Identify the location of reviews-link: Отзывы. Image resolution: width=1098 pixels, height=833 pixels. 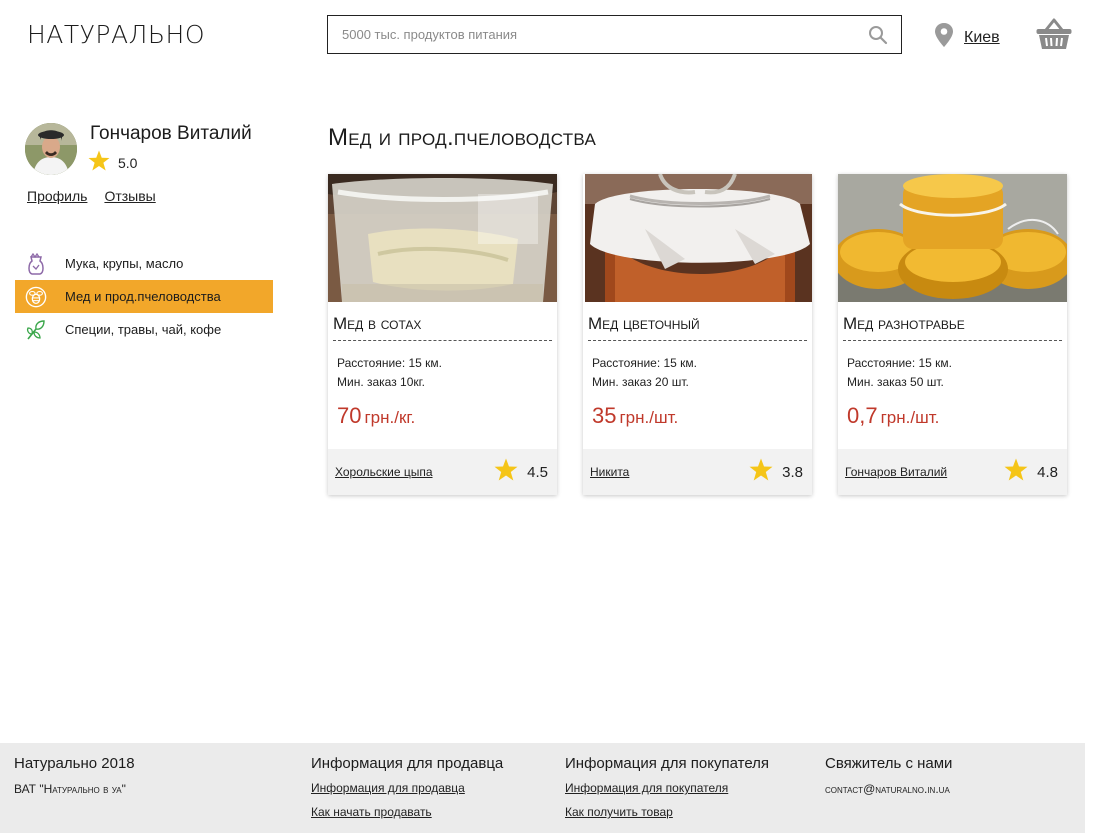
(129, 196).